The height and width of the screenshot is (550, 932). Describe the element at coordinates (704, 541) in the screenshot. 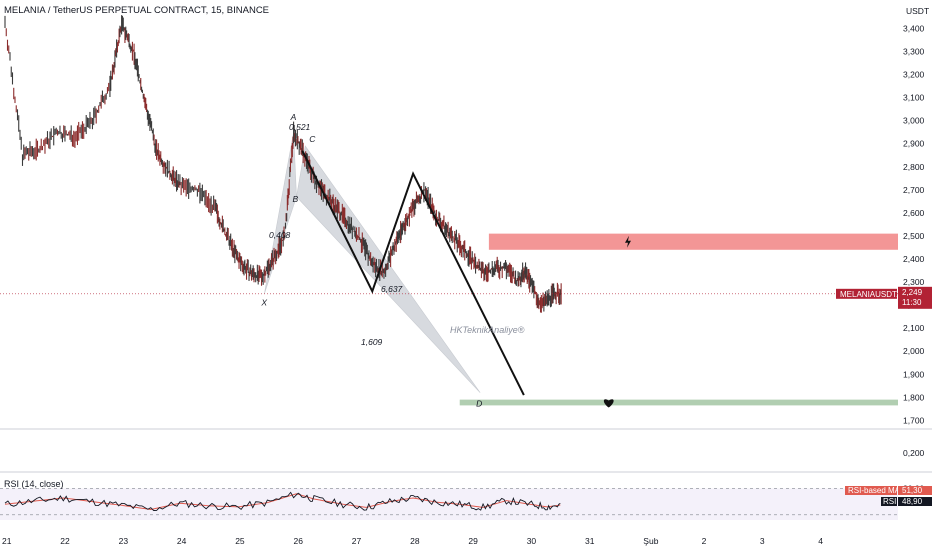

I see `x-tick-label: 2` at that location.